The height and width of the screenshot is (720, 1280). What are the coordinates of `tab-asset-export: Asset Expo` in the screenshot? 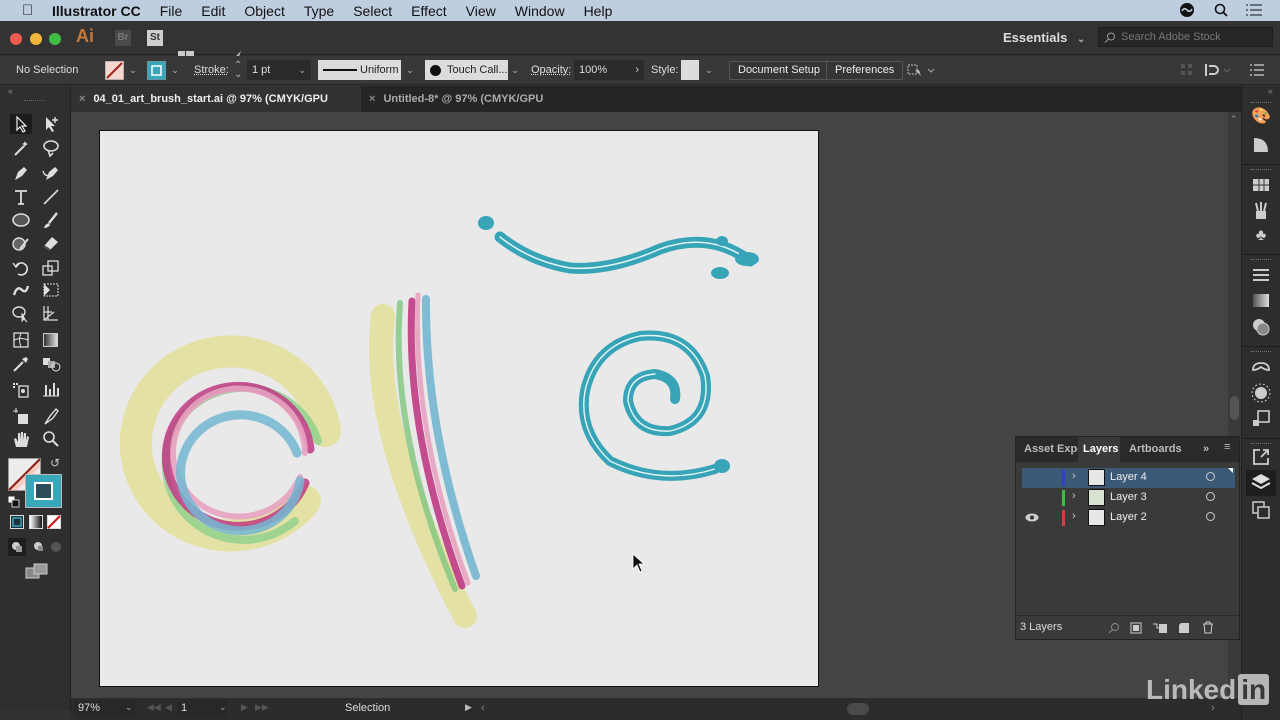 It's located at (1054, 449).